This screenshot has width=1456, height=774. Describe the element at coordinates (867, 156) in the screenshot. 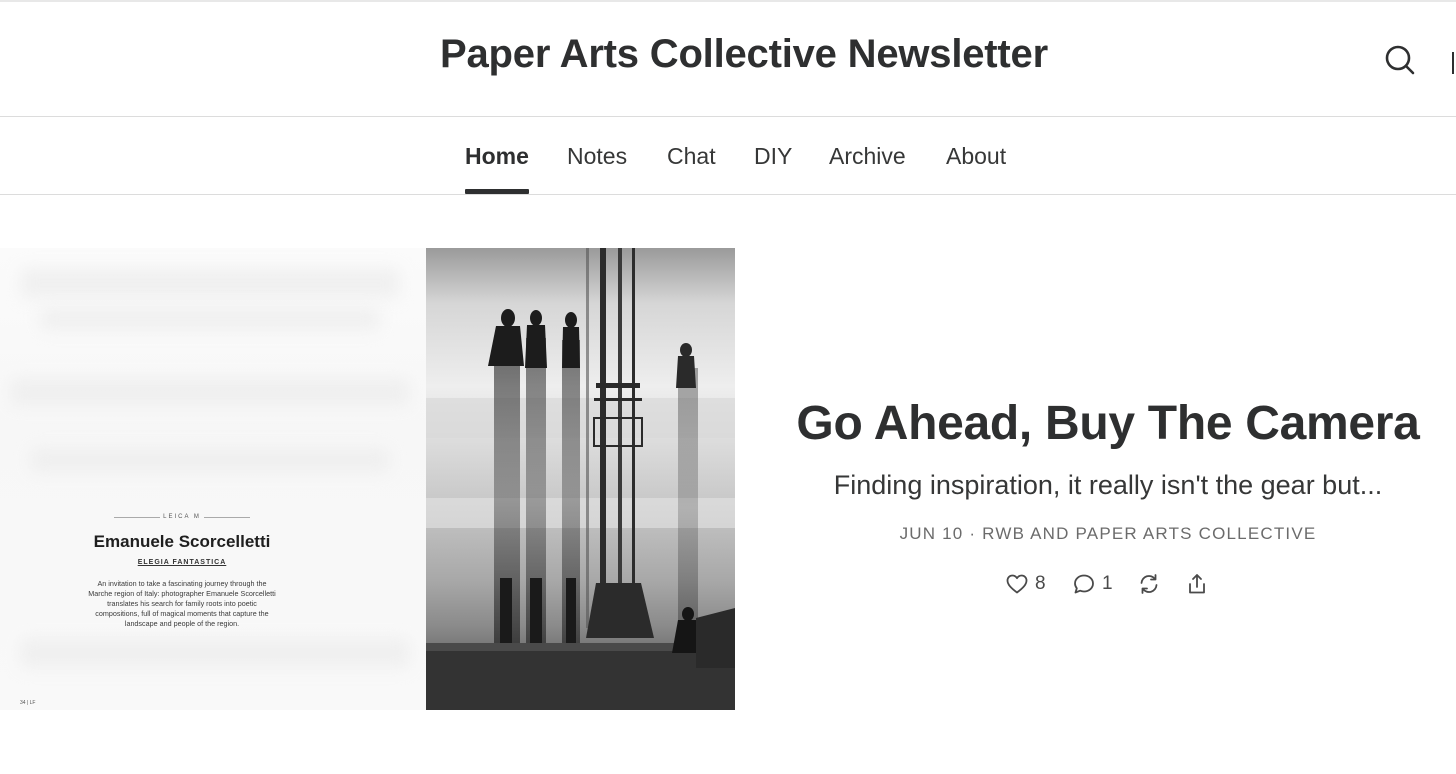

I see `nav-item-archive: Archive` at that location.